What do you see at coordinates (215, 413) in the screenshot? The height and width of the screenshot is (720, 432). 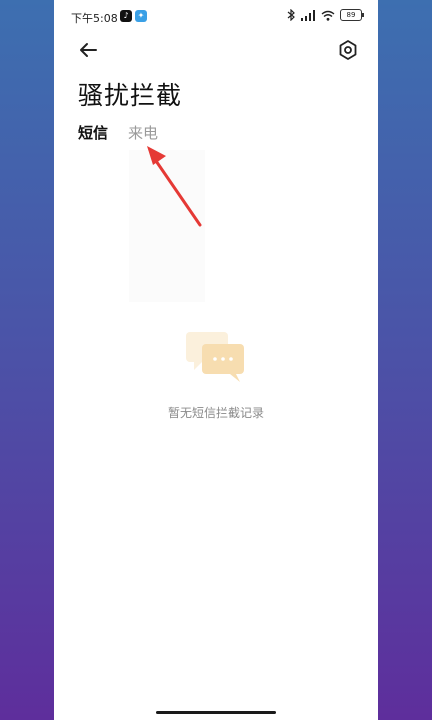 I see `empty-state-text: 暂无短信拦截记录` at bounding box center [215, 413].